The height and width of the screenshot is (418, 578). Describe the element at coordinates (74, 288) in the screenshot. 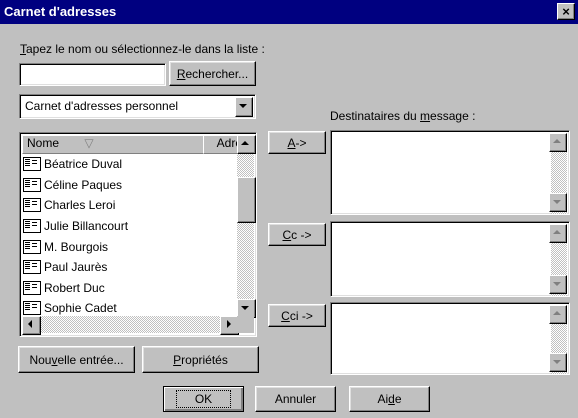

I see `contact-name: Robert Duc` at that location.